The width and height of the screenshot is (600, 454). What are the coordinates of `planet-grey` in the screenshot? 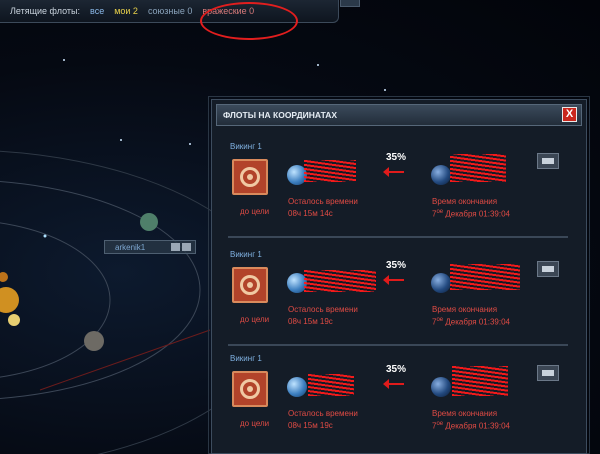 It's located at (94, 341).